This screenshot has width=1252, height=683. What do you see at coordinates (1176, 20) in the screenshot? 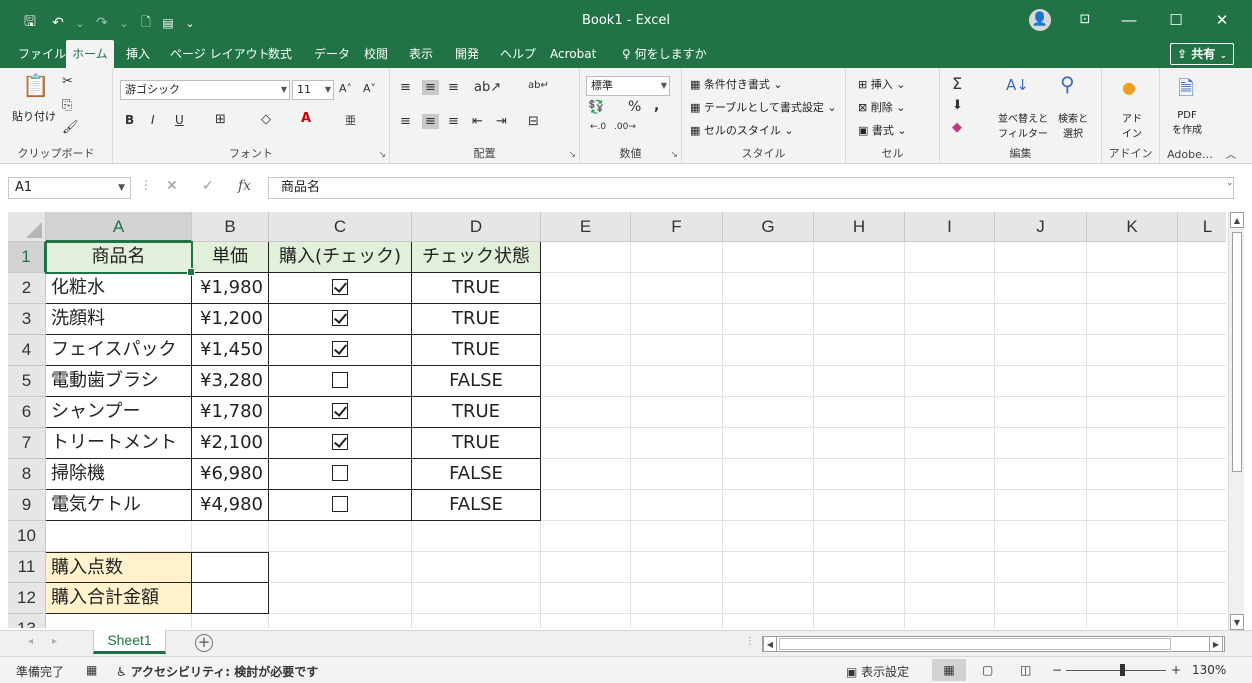
I see `restore-button: ☐` at bounding box center [1176, 20].